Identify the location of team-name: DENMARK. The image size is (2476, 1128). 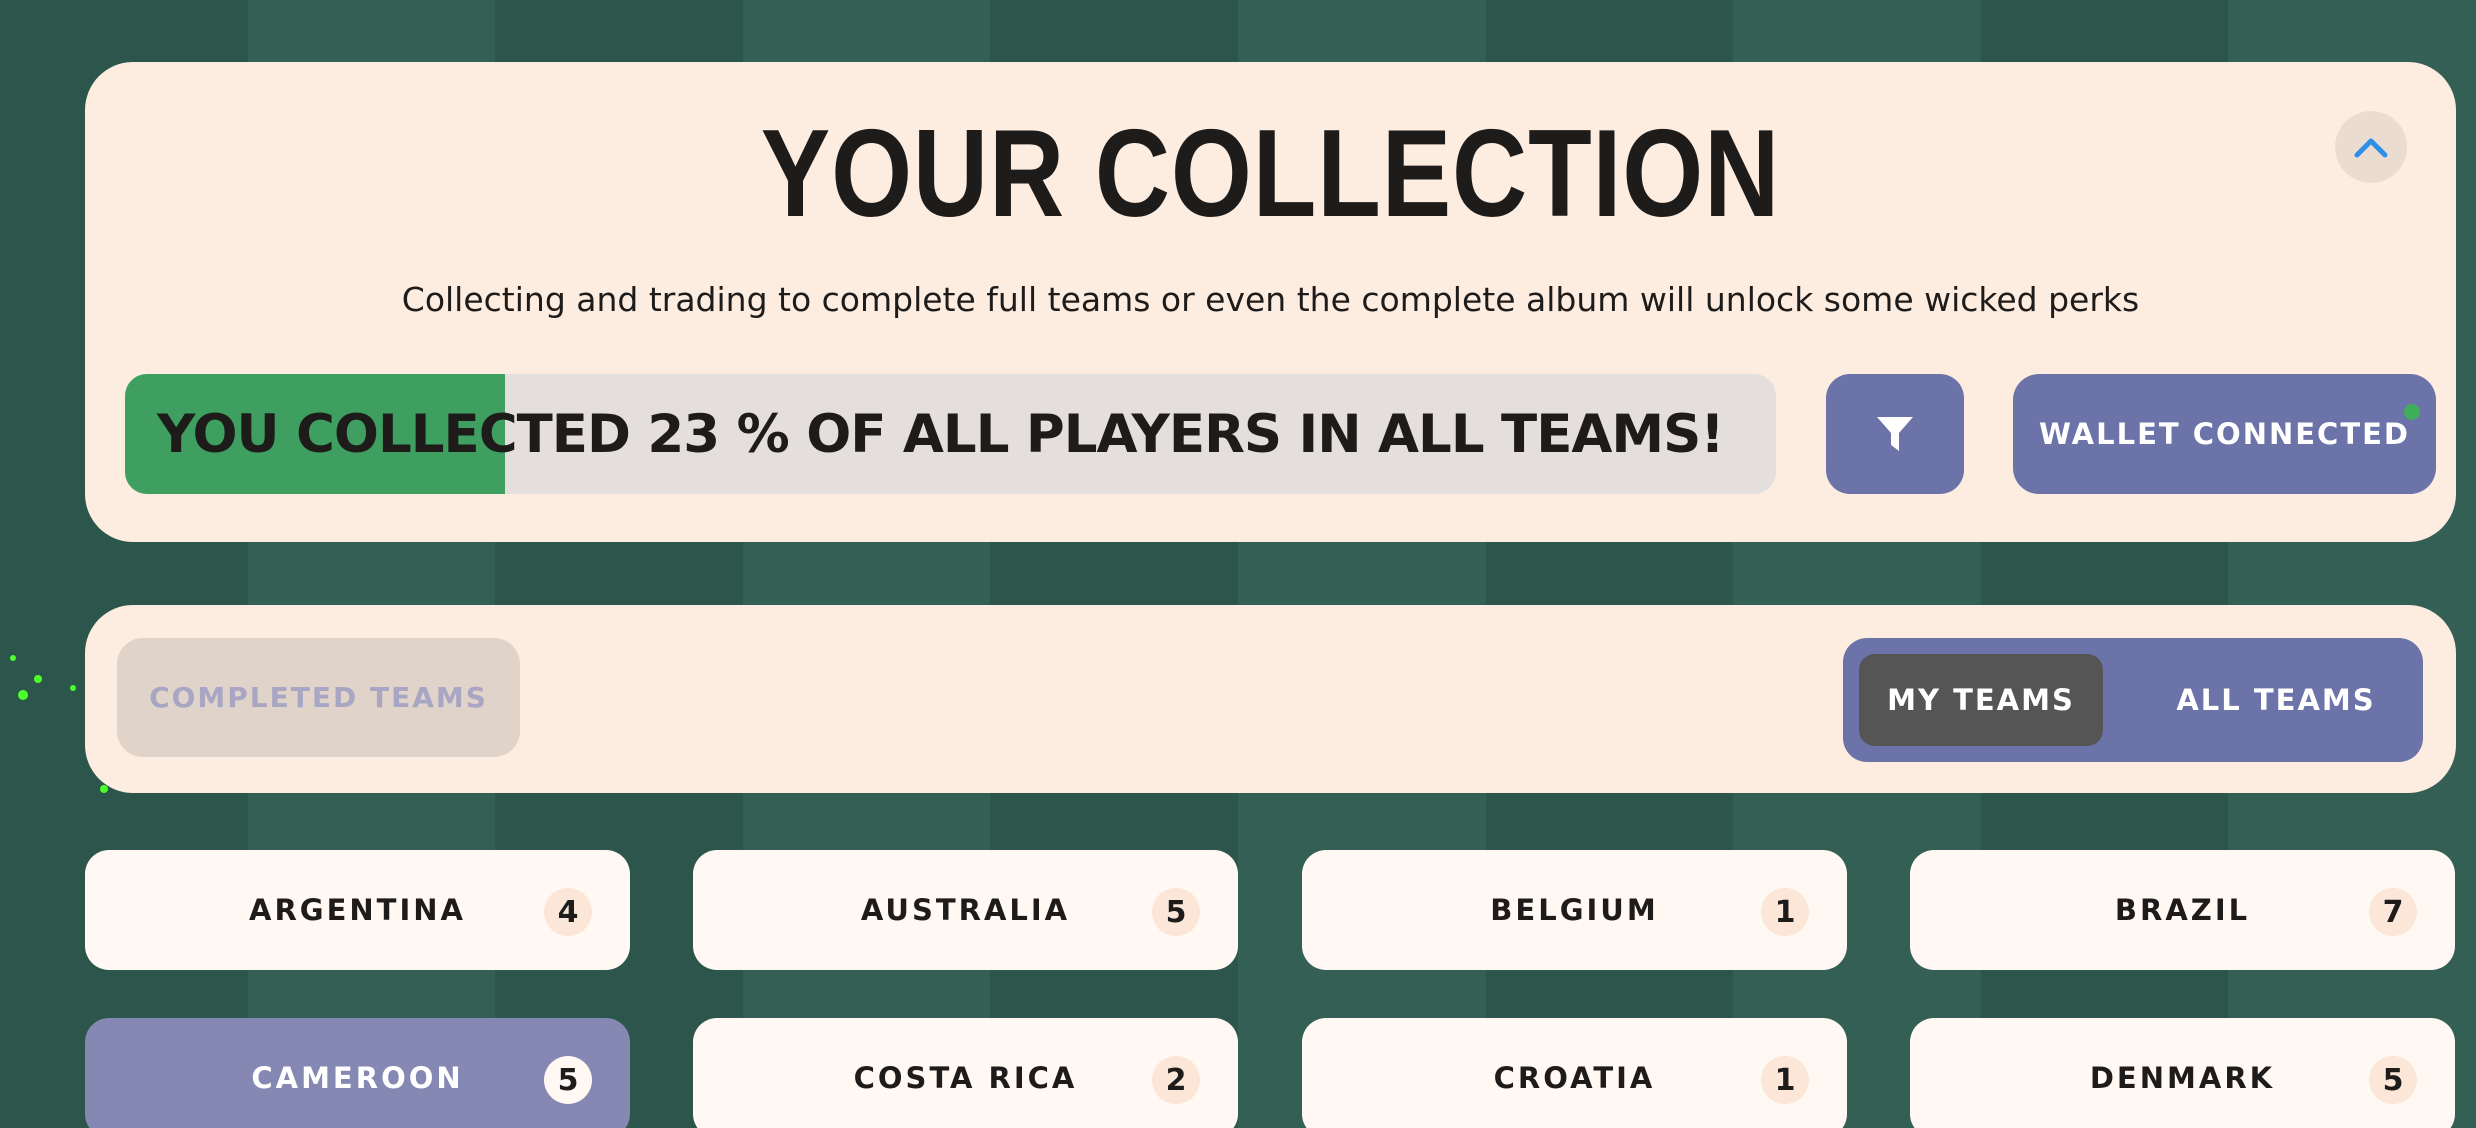
(2182, 1078).